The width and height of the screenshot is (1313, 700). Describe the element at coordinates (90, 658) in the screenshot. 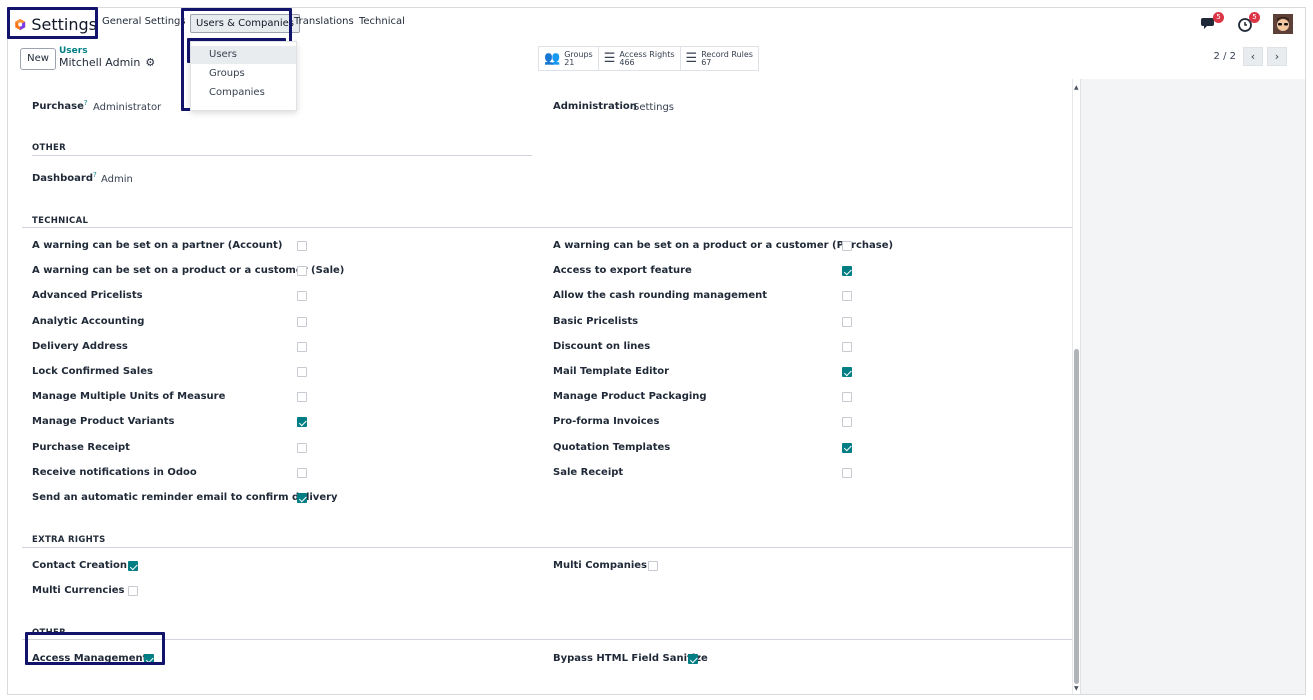

I see `access-management-label: Access Management` at that location.